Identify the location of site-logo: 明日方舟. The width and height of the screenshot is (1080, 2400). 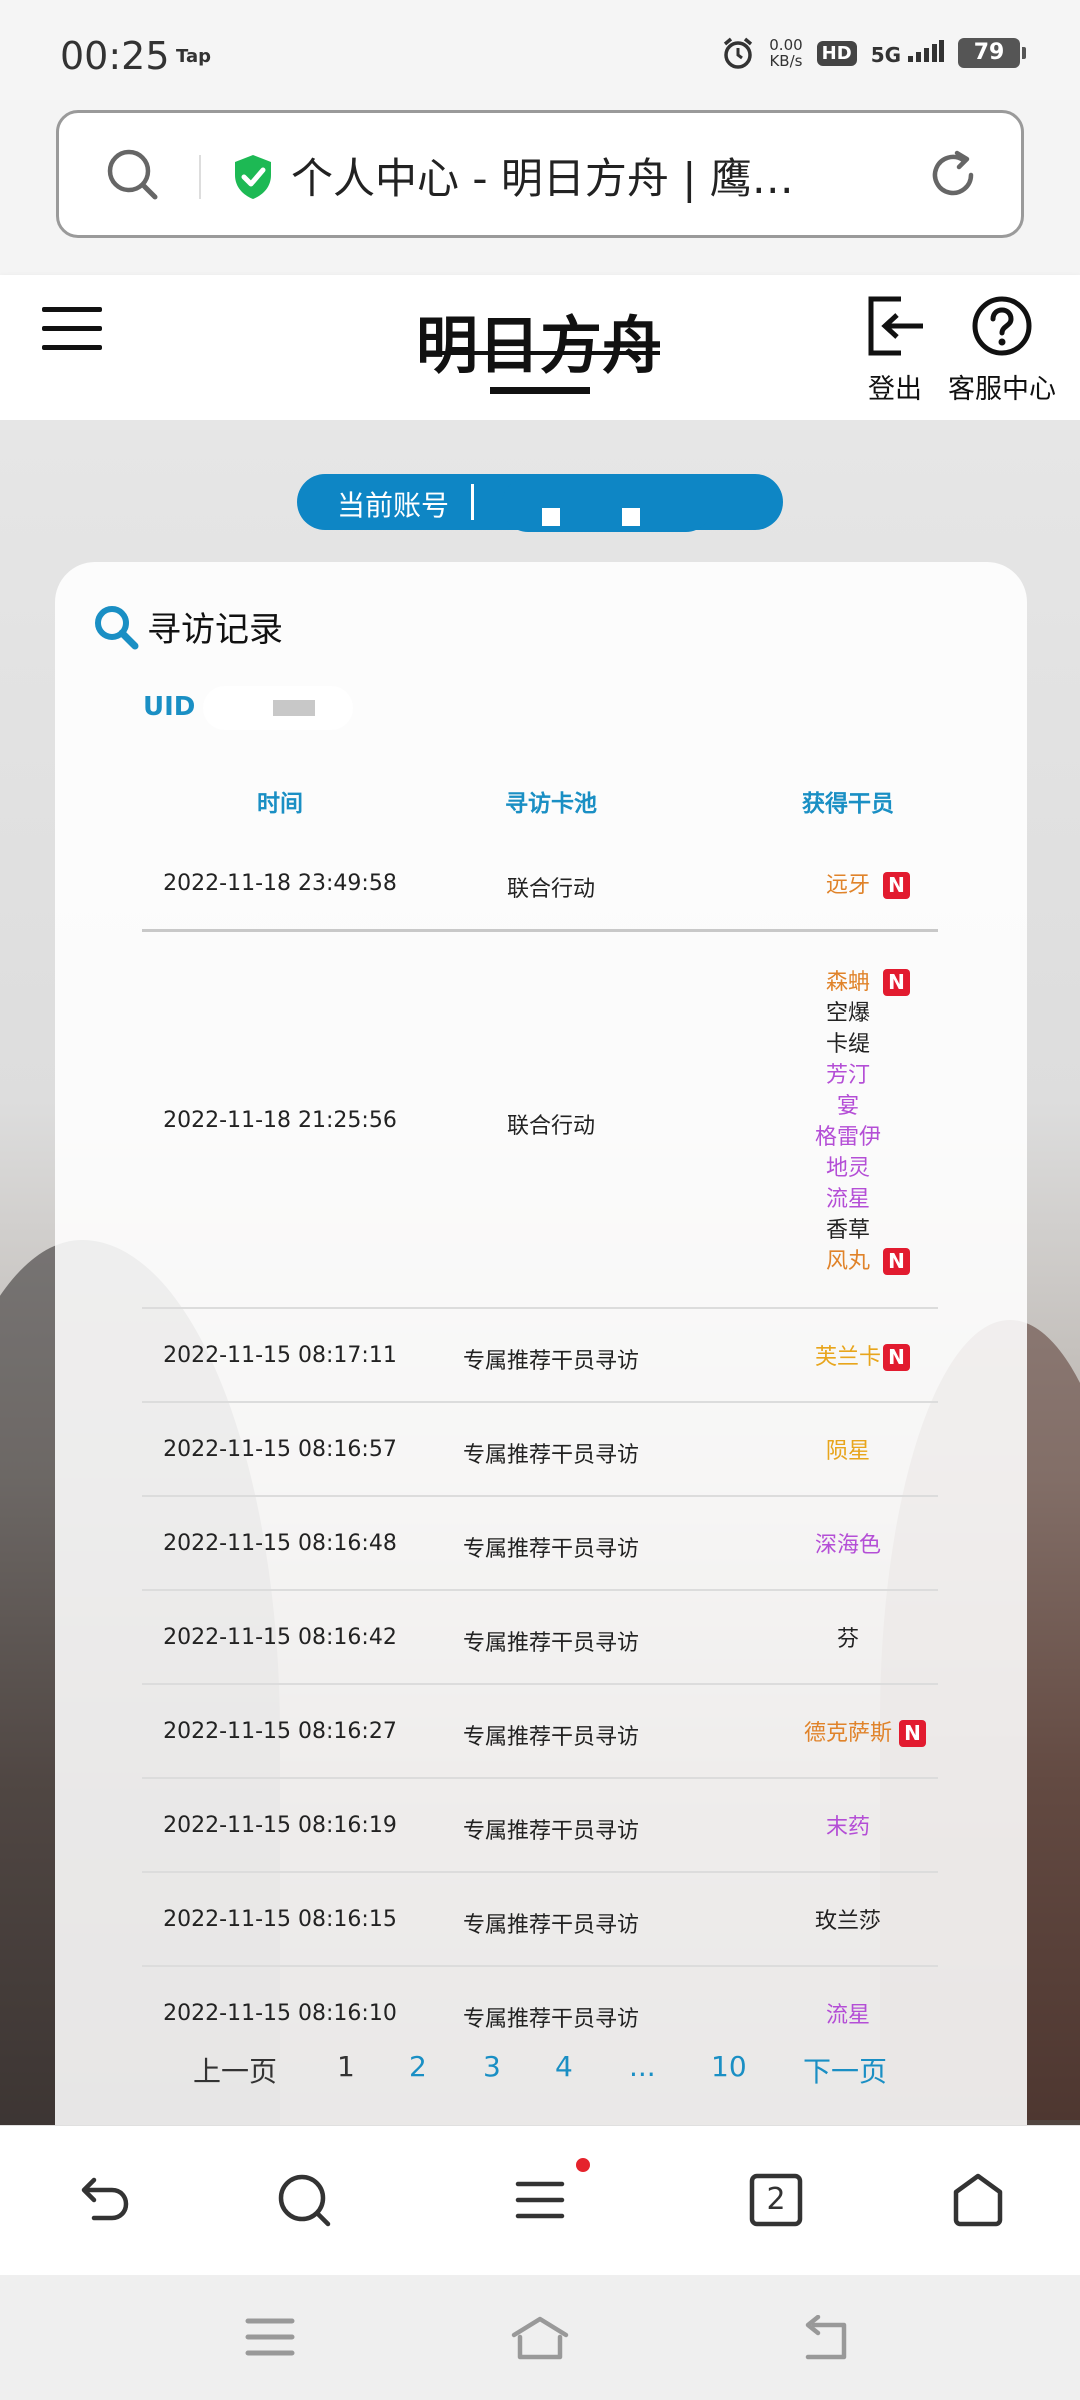
(540, 349).